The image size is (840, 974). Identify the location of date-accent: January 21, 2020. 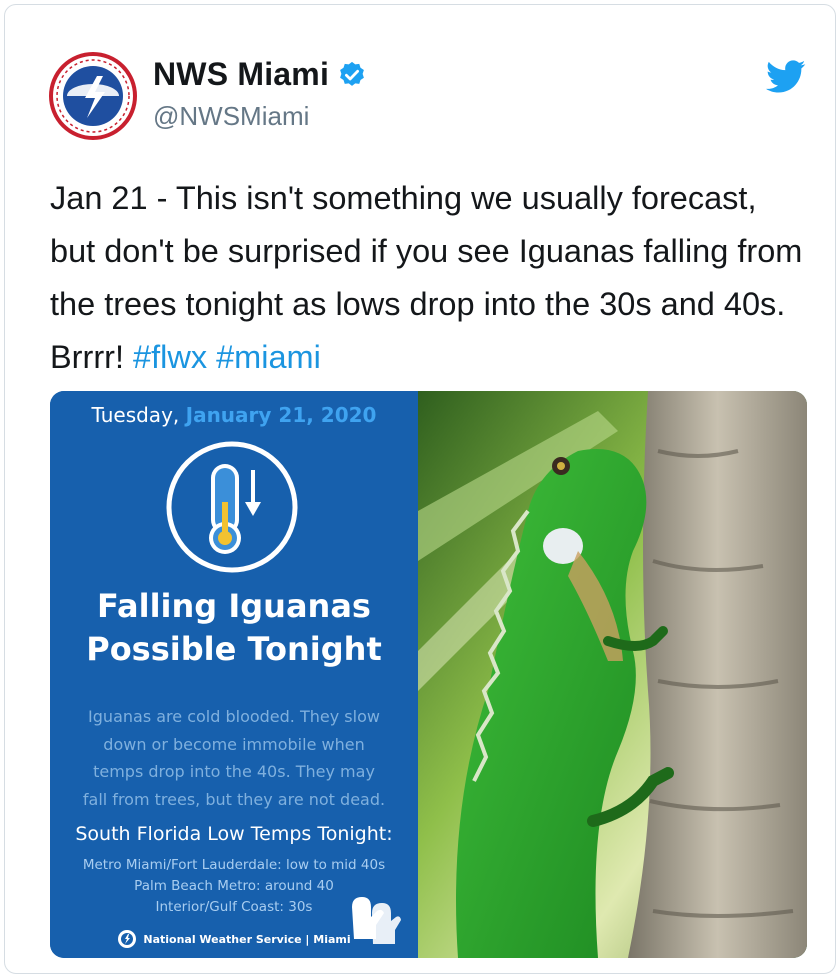
(281, 415).